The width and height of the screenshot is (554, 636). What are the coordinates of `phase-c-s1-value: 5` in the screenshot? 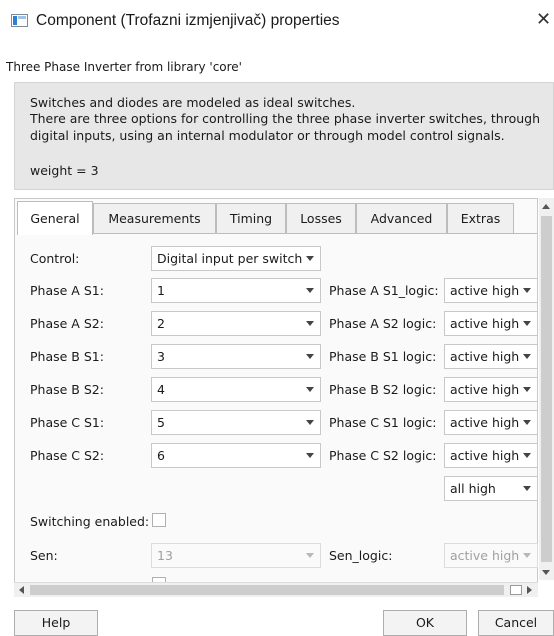 It's located at (161, 422).